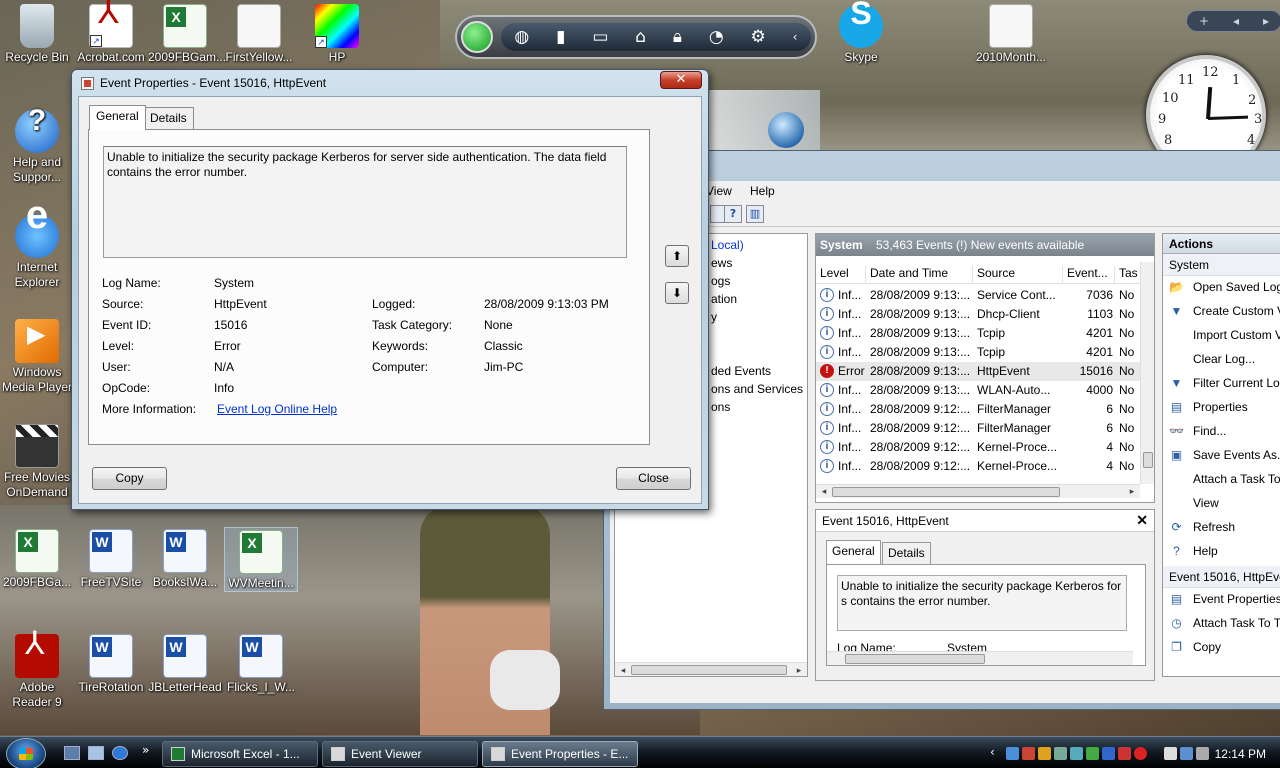 The image size is (1280, 768). Describe the element at coordinates (37, 33) in the screenshot. I see `desktop-icon-recycle-bin: Recycle Bin` at that location.